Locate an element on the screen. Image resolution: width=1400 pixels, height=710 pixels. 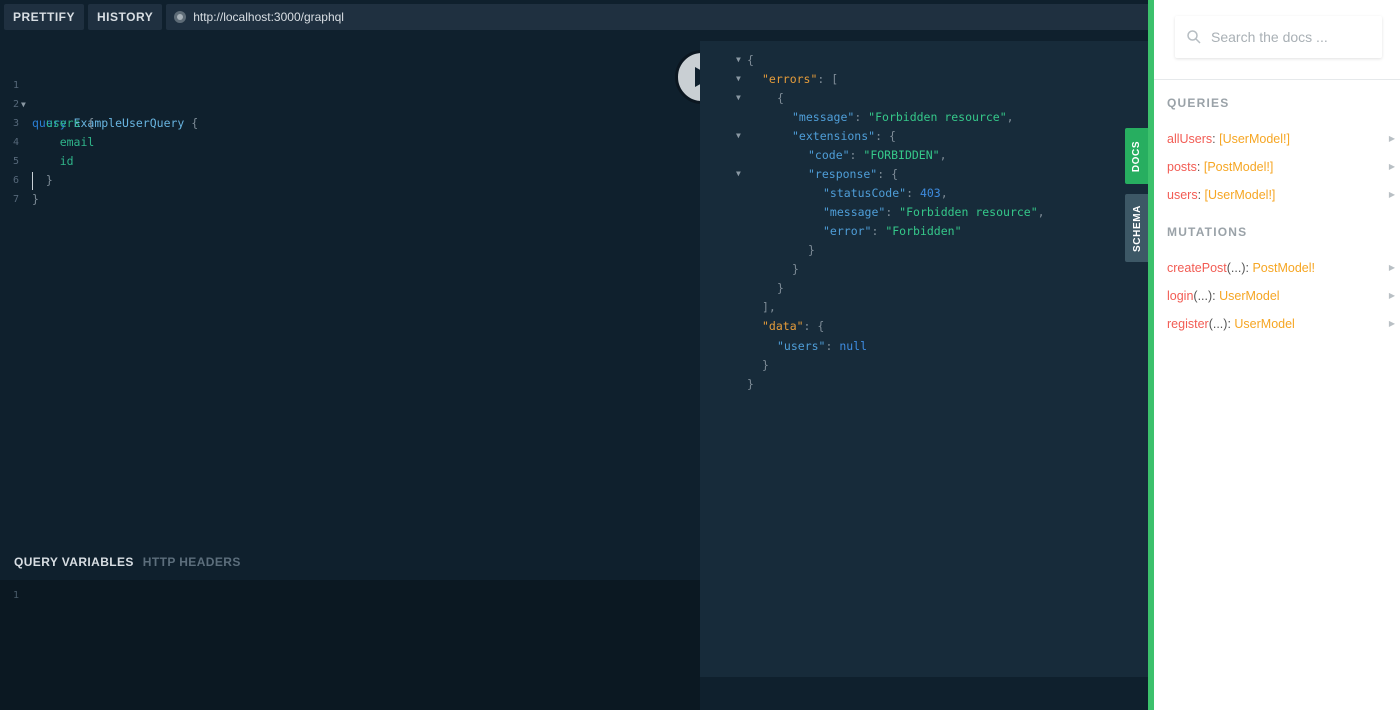
text-cursor is located at coordinates (32, 181).